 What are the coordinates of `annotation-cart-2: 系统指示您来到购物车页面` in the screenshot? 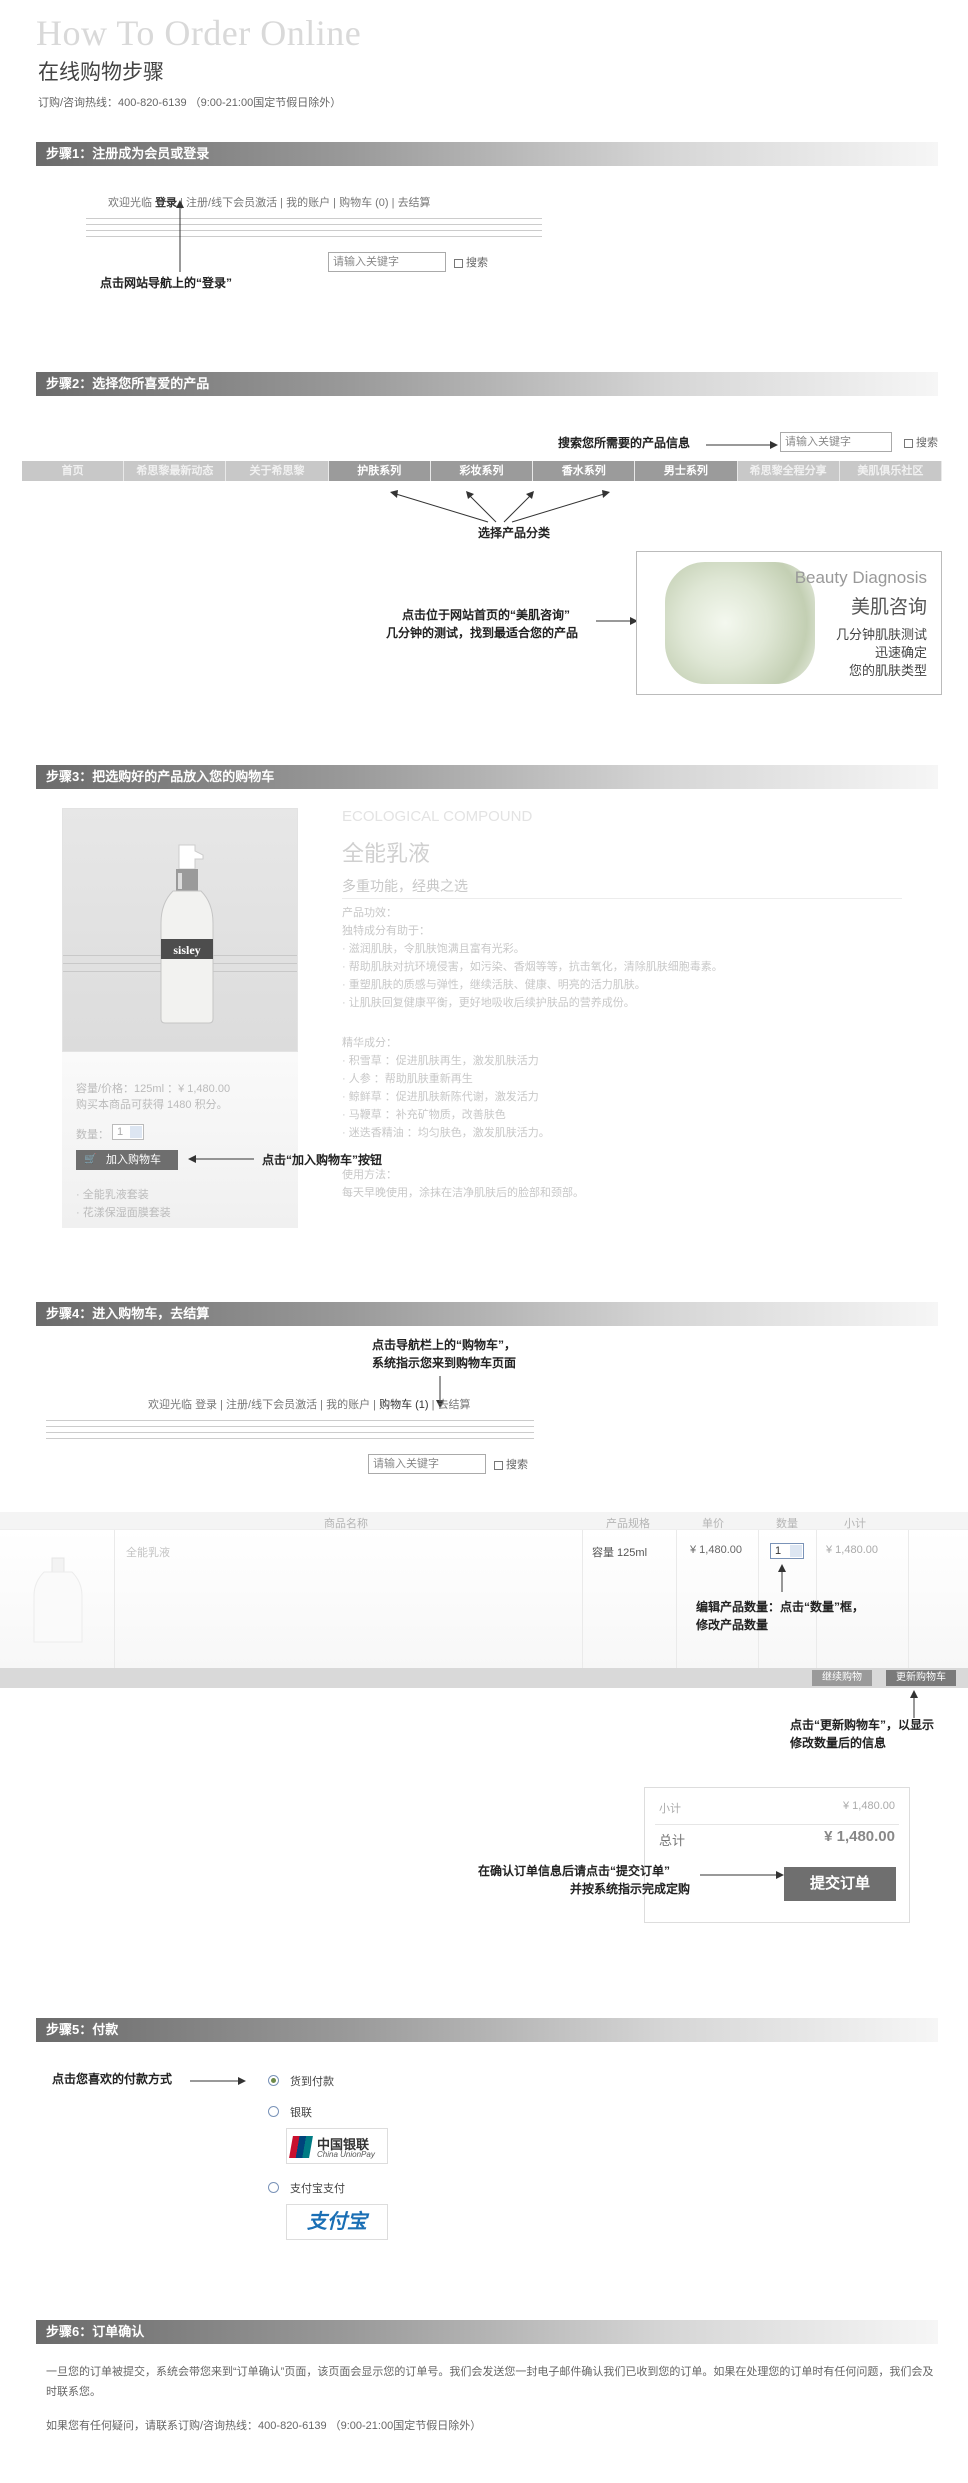 It's located at (444, 1363).